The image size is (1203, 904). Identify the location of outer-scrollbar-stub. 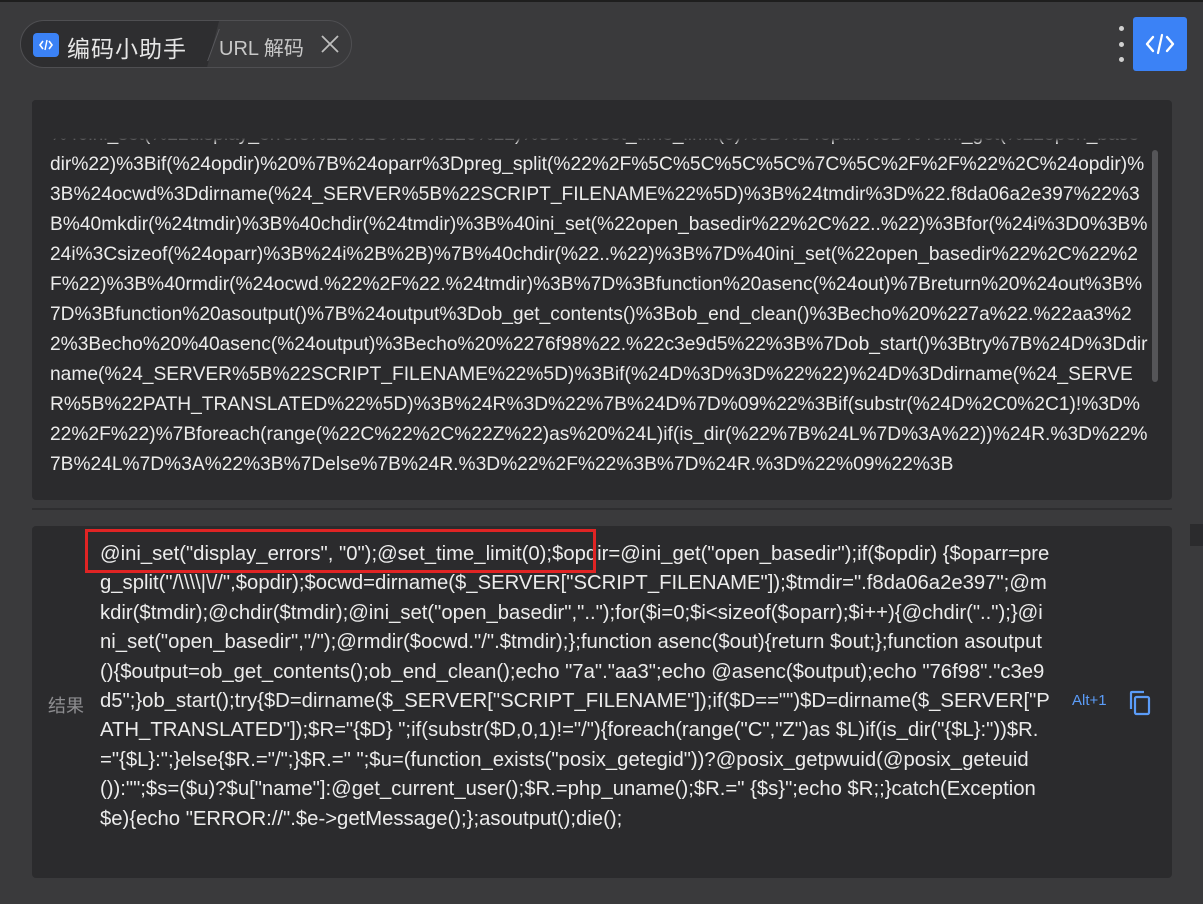
(1196, 535).